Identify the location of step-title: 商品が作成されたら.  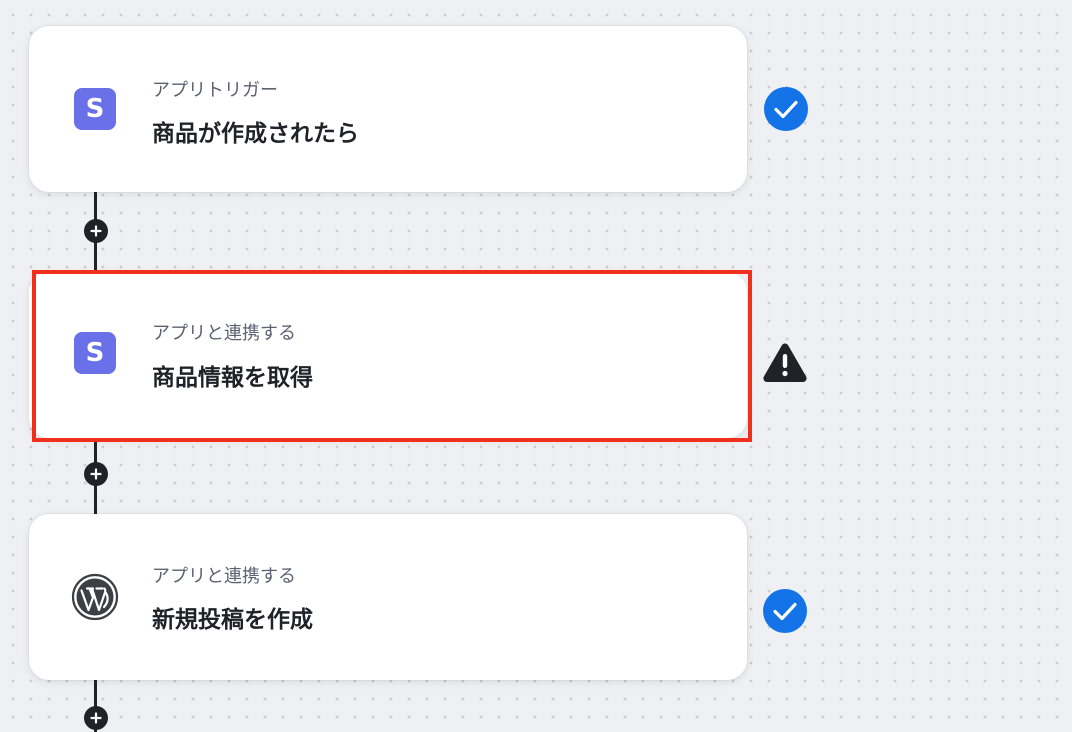
(255, 134).